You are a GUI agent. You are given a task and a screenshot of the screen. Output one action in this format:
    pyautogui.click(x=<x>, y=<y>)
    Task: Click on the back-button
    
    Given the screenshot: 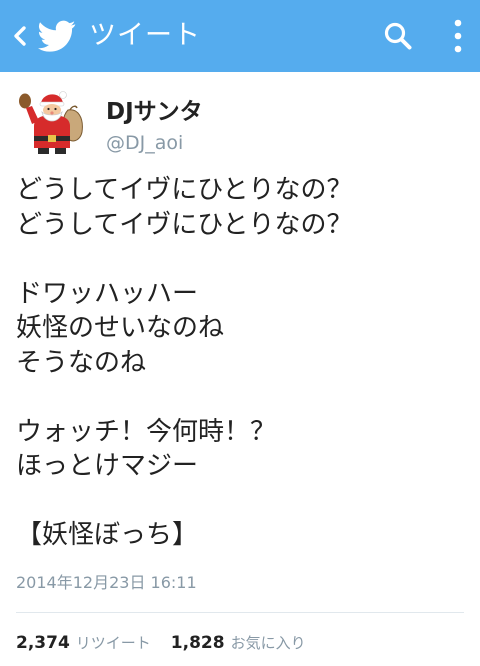 What is the action you would take?
    pyautogui.click(x=20, y=36)
    